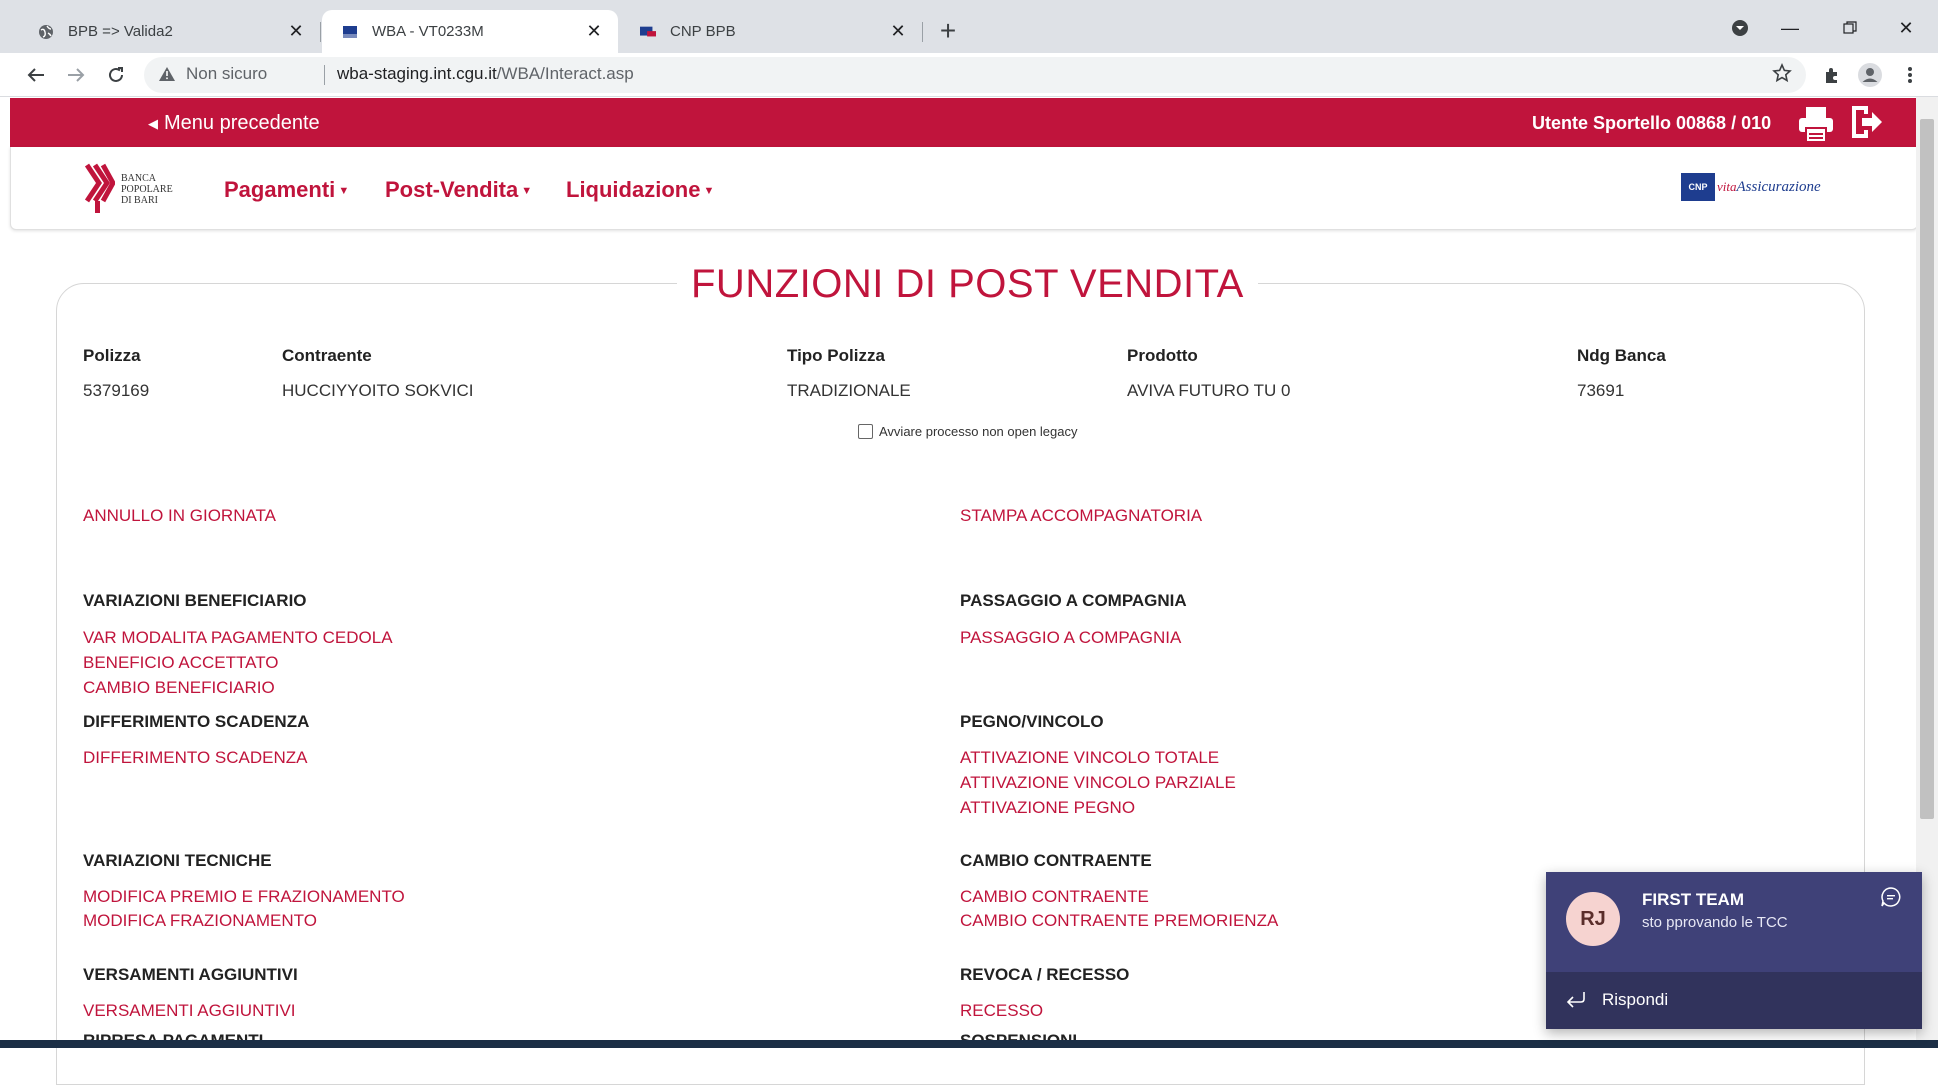 This screenshot has width=1938, height=1085. Describe the element at coordinates (1866, 124) in the screenshot. I see `logout-icon` at that location.